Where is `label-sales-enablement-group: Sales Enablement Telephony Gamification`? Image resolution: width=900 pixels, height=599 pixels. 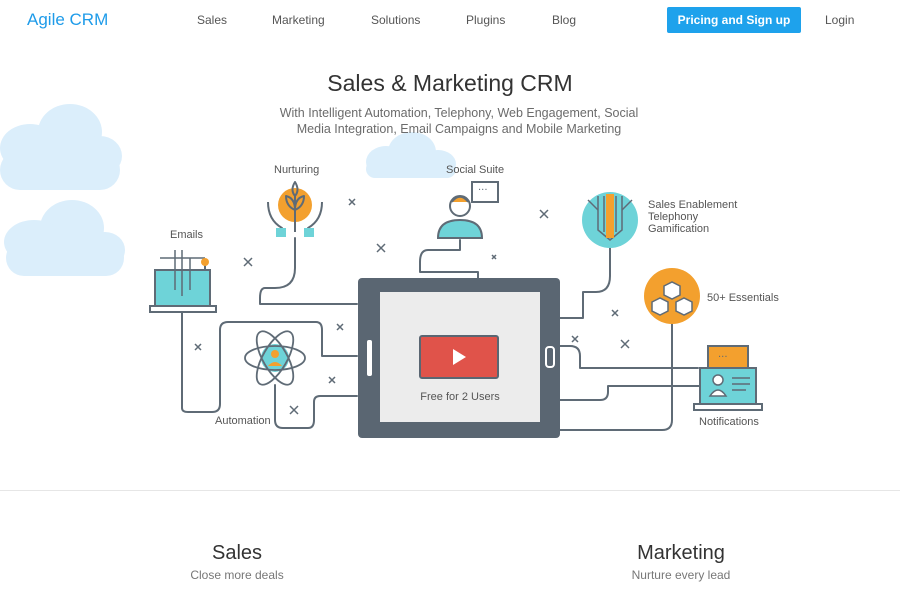 label-sales-enablement-group: Sales Enablement Telephony Gamification is located at coordinates (692, 217).